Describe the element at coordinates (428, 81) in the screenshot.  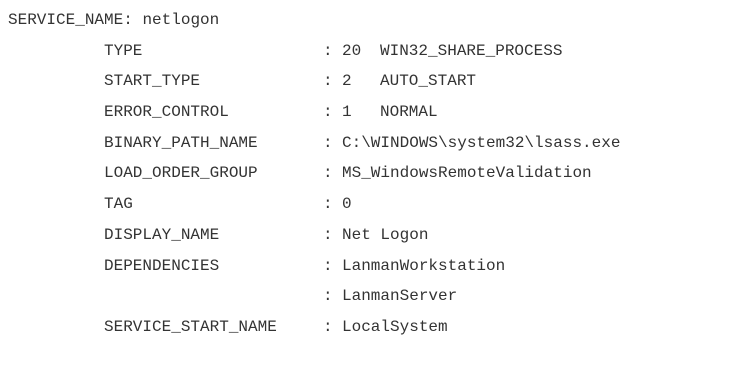
I see `start-type-value: AUTO_START` at that location.